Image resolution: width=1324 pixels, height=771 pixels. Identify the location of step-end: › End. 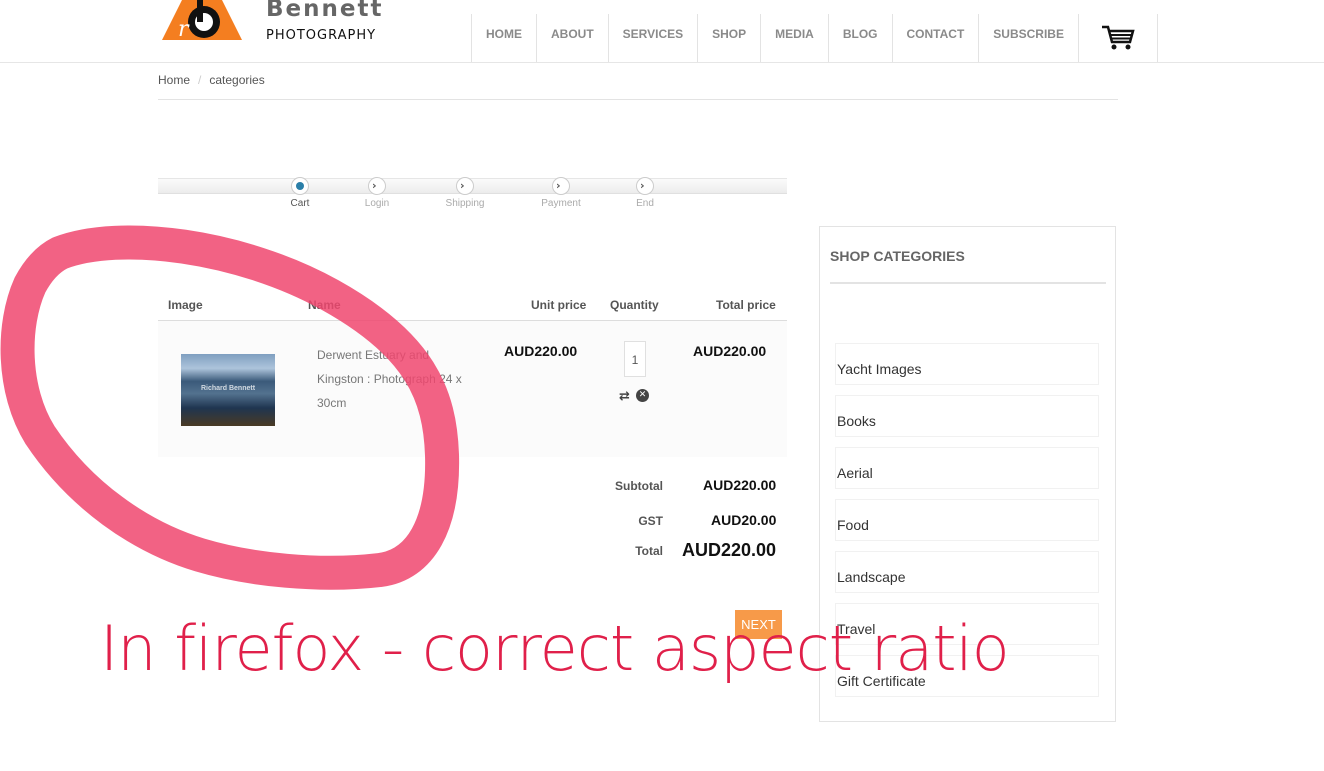
(645, 193).